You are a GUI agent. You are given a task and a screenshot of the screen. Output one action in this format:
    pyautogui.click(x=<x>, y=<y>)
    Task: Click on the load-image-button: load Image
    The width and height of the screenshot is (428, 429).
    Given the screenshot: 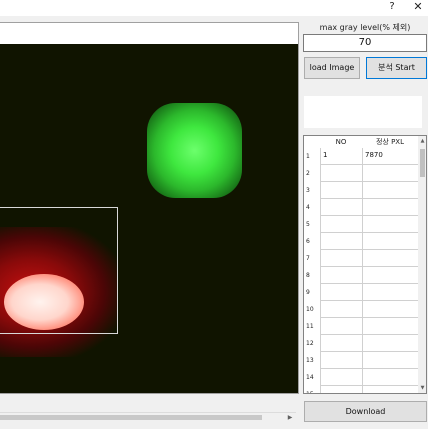 What is the action you would take?
    pyautogui.click(x=332, y=68)
    